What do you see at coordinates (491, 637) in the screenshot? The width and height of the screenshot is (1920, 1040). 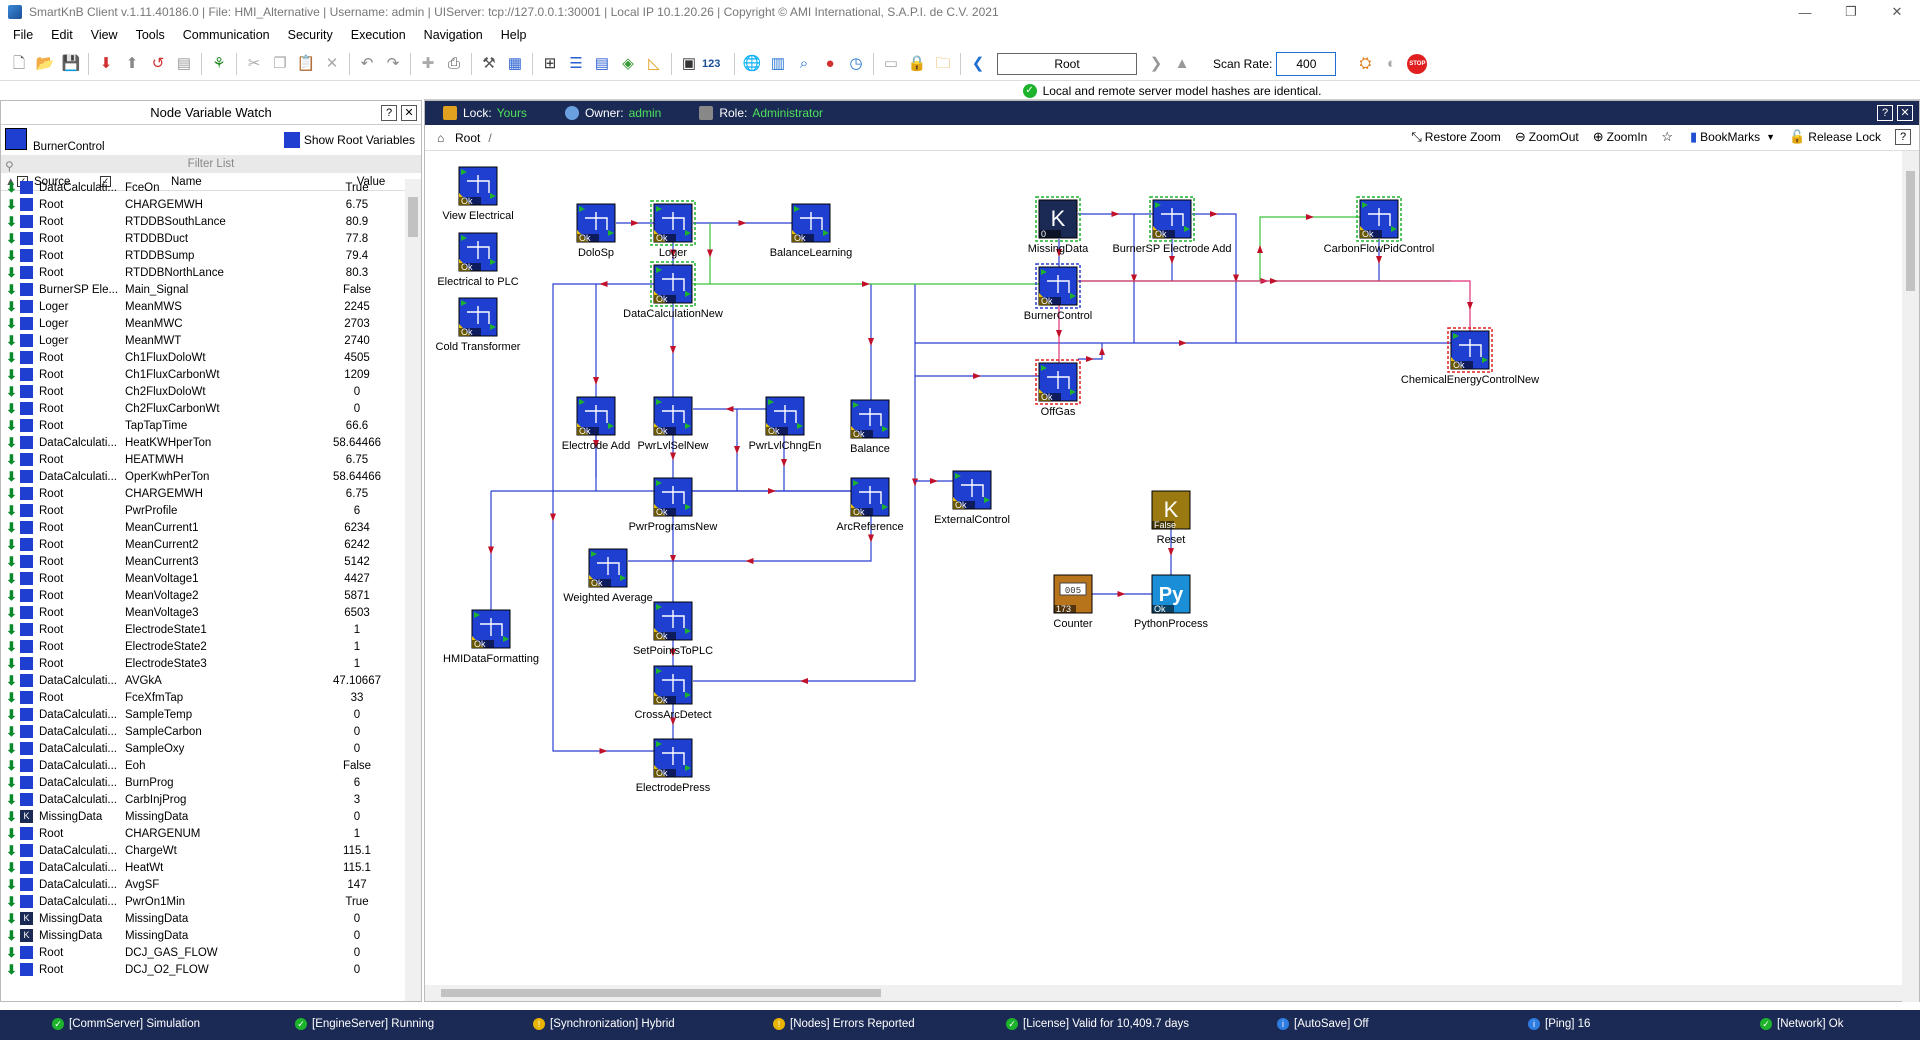 I see `node-hmi-data-formatting: Ok HMIDataFormatting` at bounding box center [491, 637].